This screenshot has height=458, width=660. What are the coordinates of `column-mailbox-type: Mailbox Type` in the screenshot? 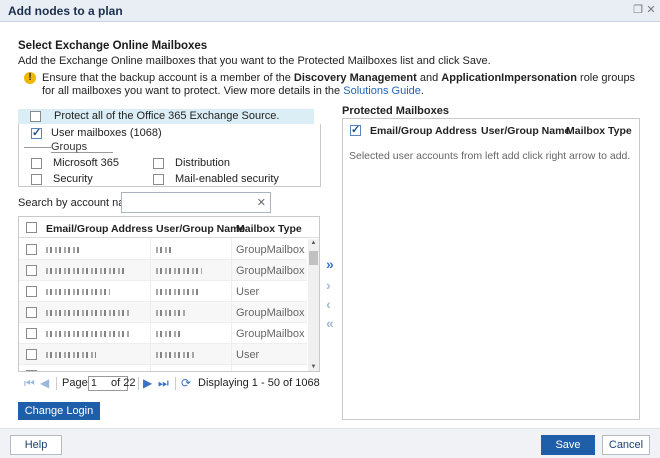 It's located at (269, 229).